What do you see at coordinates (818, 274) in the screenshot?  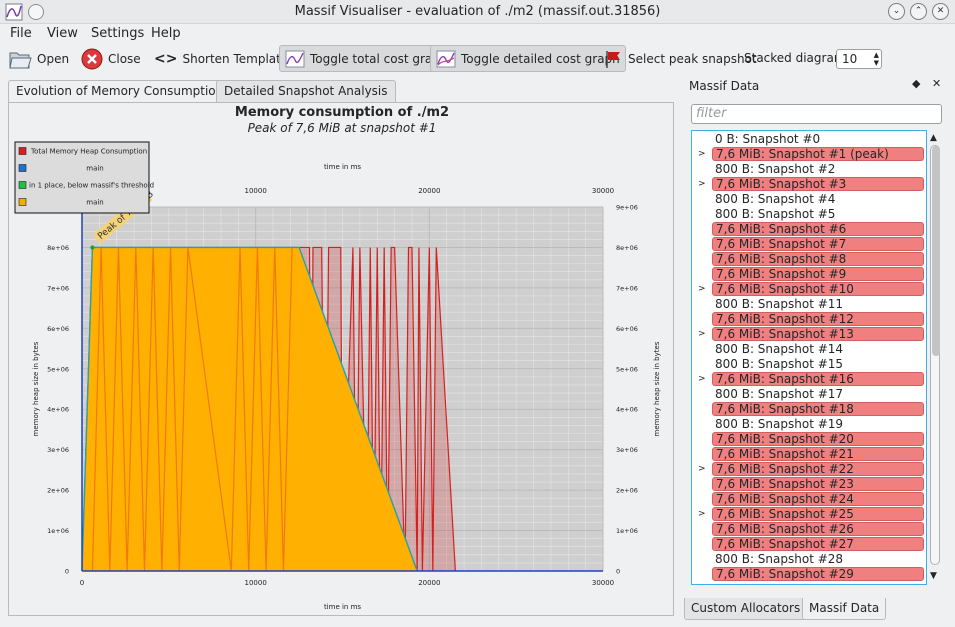 I see `list-item-label: 7,6 MiB: Snapshot #9` at bounding box center [818, 274].